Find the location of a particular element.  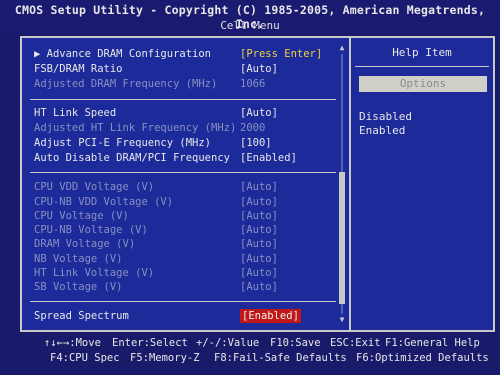

setting-label: Auto Disable DRAM/PCI Frequency is located at coordinates (132, 158).